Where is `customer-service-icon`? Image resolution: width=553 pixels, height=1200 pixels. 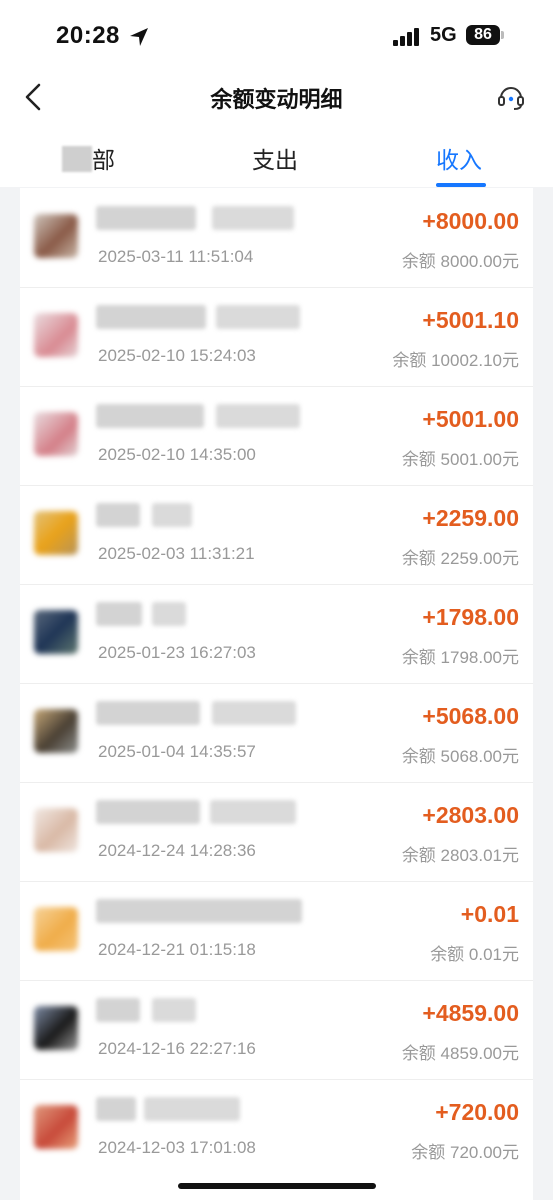
customer-service-icon is located at coordinates (511, 97).